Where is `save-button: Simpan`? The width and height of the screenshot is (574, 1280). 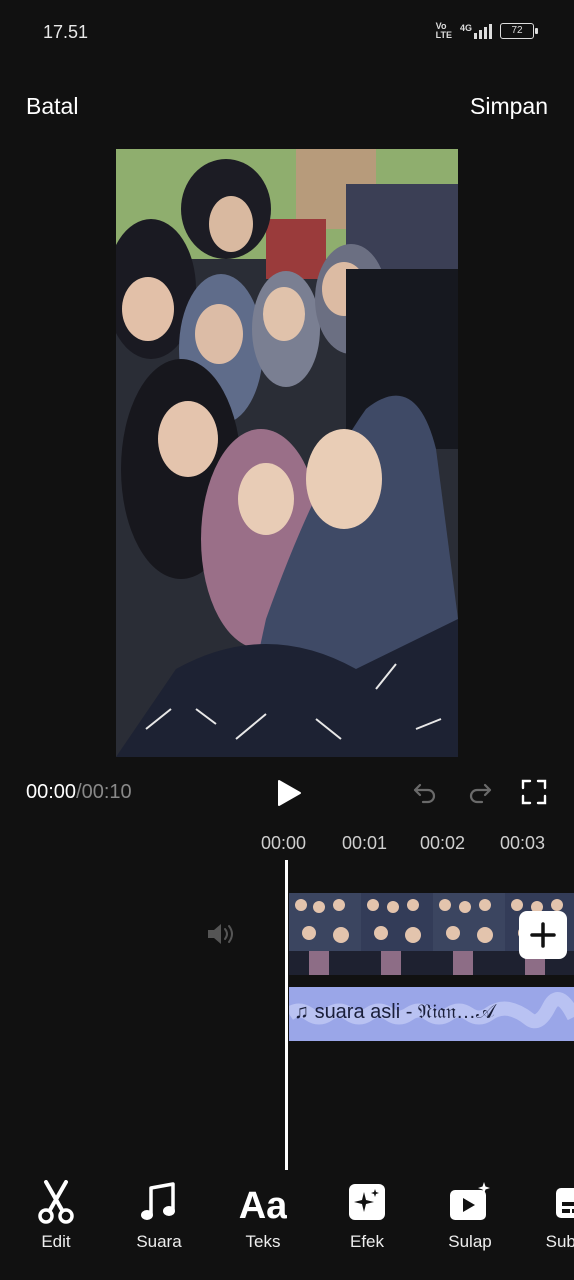 save-button: Simpan is located at coordinates (509, 106).